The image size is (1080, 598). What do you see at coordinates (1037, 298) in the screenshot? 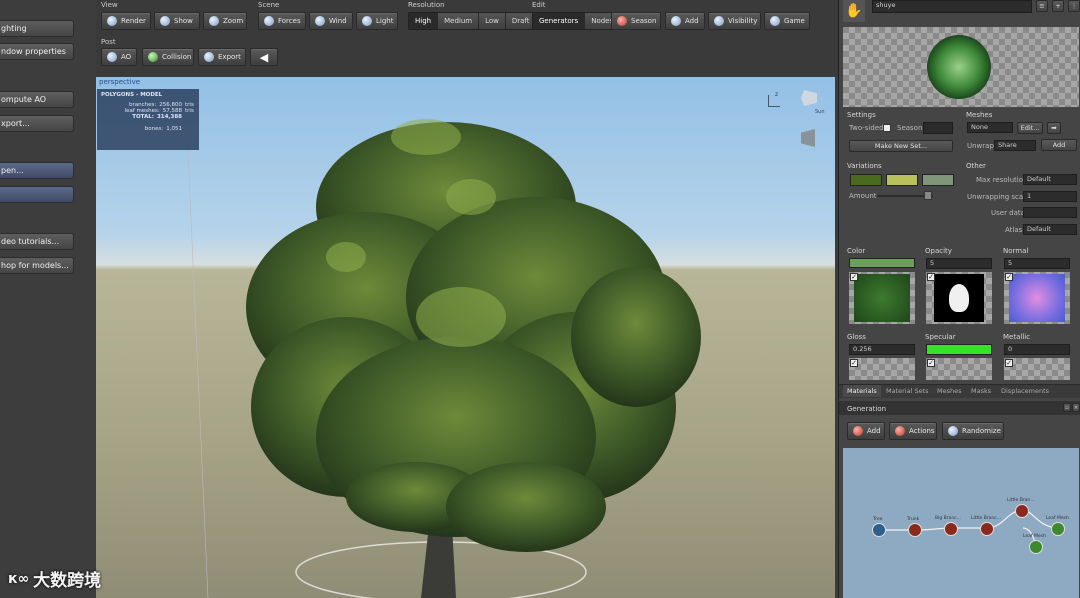
I see `normal-map-thumb: ✓` at bounding box center [1037, 298].